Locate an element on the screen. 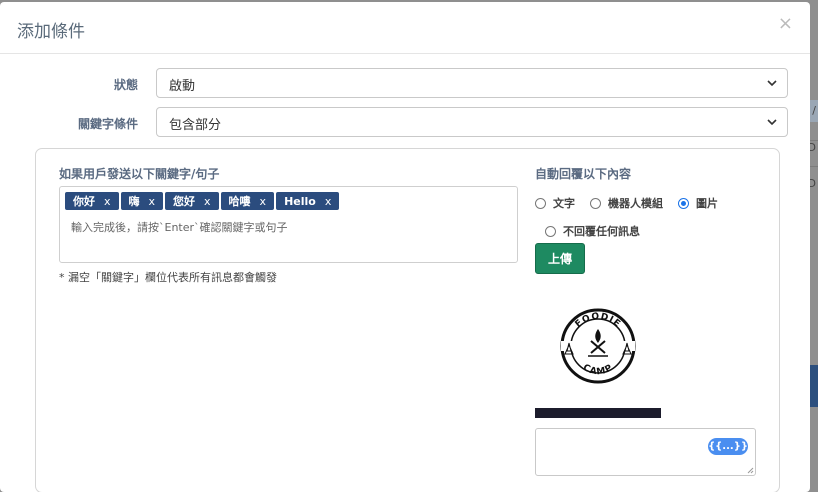 This screenshot has height=492, width=818. keyword-condition-select-value: 包含部分 is located at coordinates (195, 125).